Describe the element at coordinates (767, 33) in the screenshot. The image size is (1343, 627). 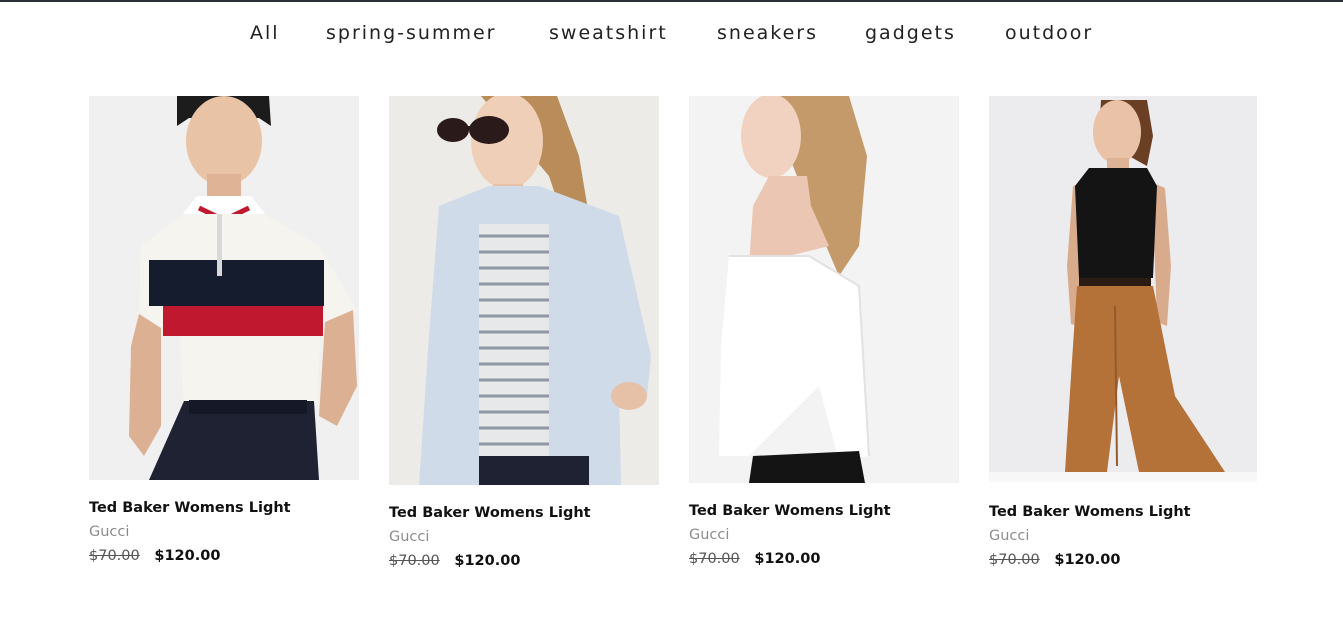
I see `tab-sneakers: sneakers` at that location.